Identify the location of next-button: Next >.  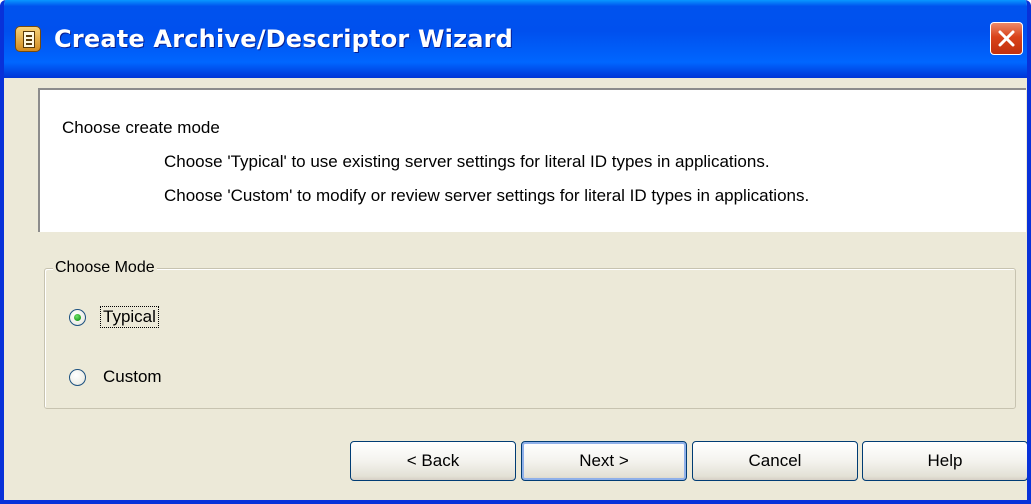
(604, 461).